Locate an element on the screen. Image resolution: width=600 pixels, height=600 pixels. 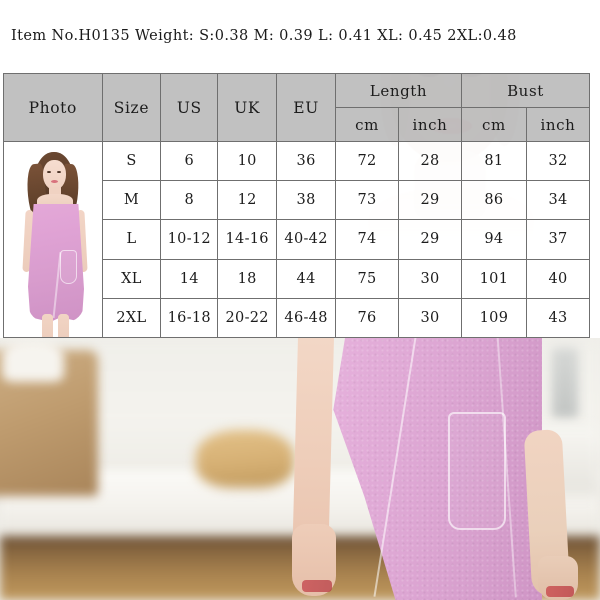
cell-bust-inch: 32 is located at coordinates (558, 161).